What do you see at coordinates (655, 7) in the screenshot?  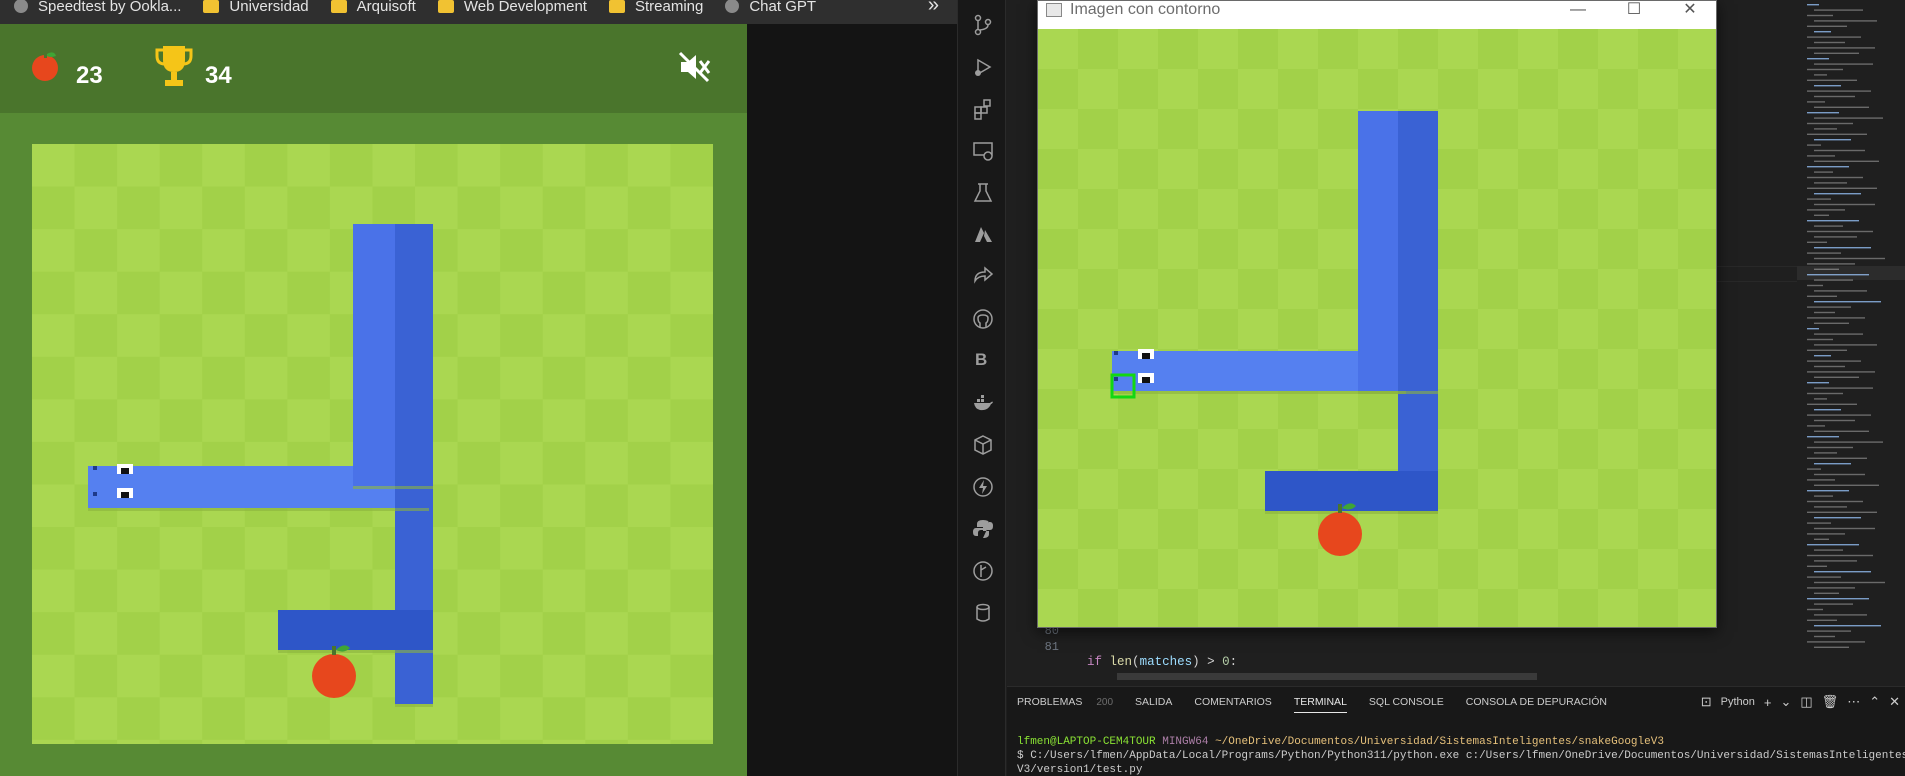 I see `bookmark-streaming: Streaming` at bounding box center [655, 7].